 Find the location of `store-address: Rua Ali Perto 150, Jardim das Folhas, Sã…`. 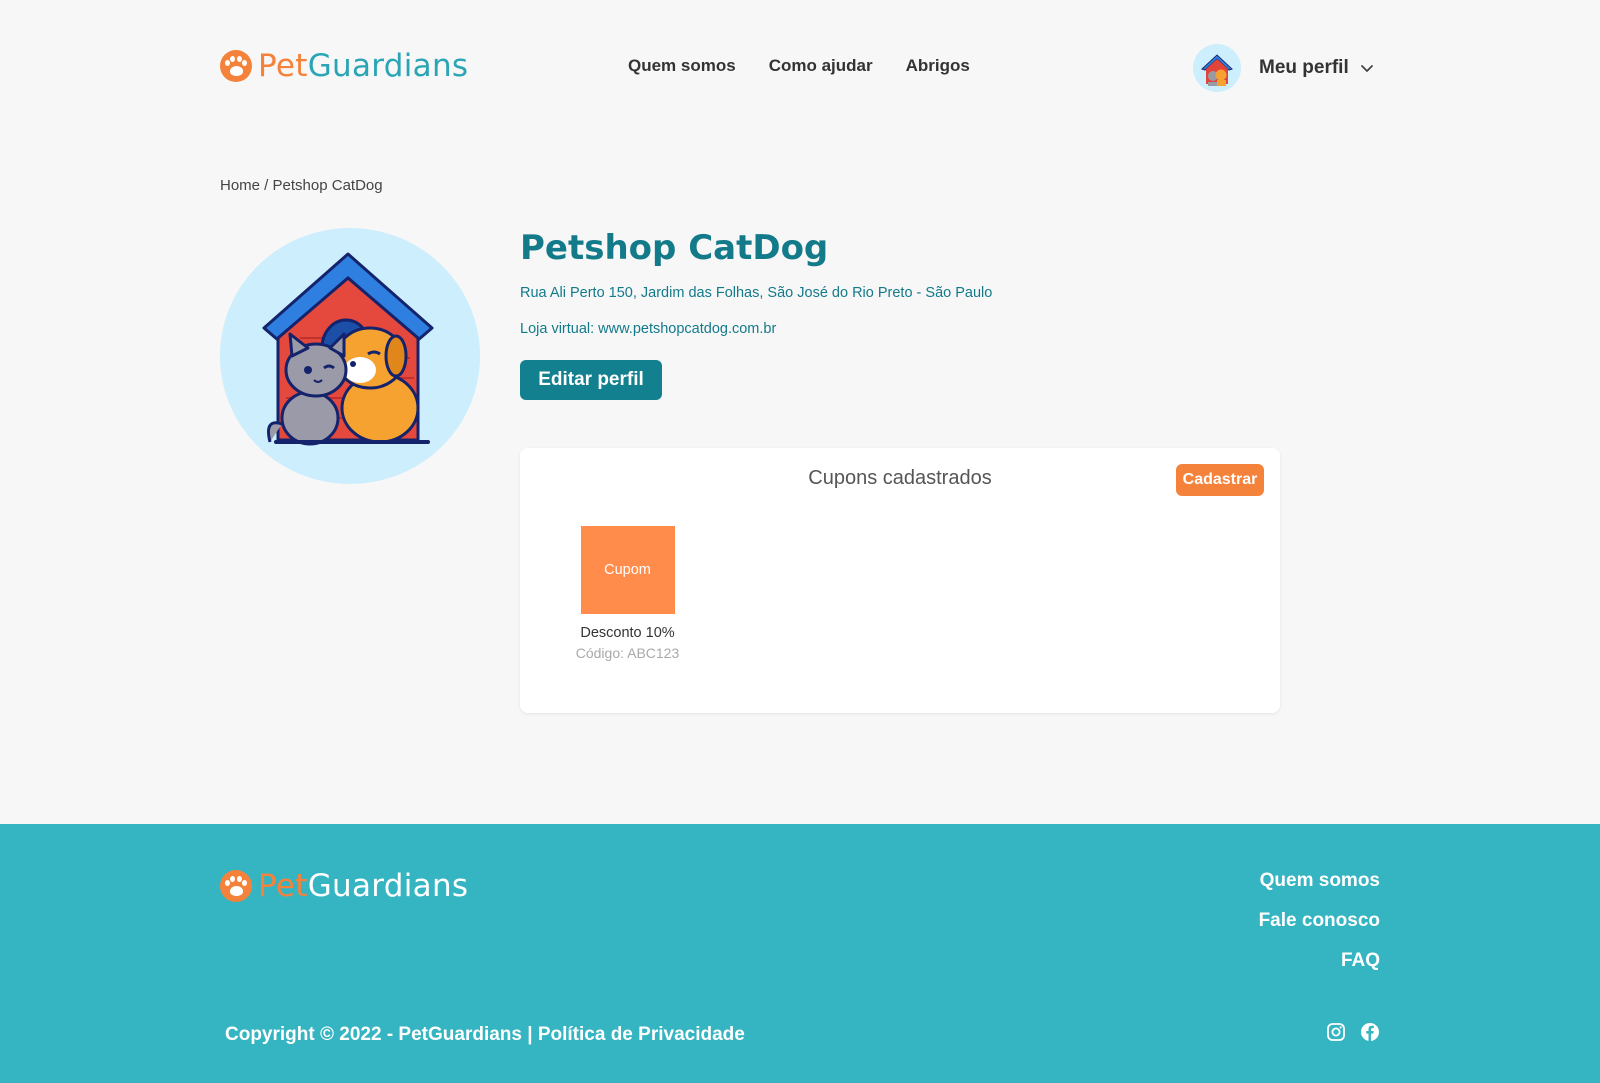

store-address: Rua Ali Perto 150, Jardim das Folhas, Sã… is located at coordinates (756, 293).